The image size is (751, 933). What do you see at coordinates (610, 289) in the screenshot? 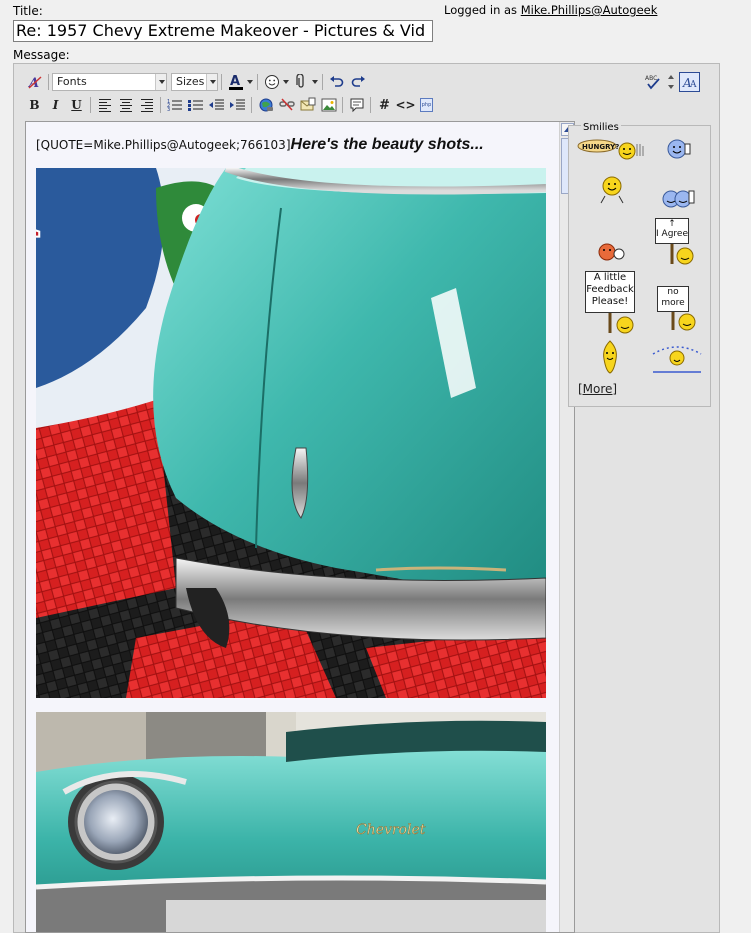
I see `feedback-label: A little Feedback Please!` at bounding box center [610, 289].